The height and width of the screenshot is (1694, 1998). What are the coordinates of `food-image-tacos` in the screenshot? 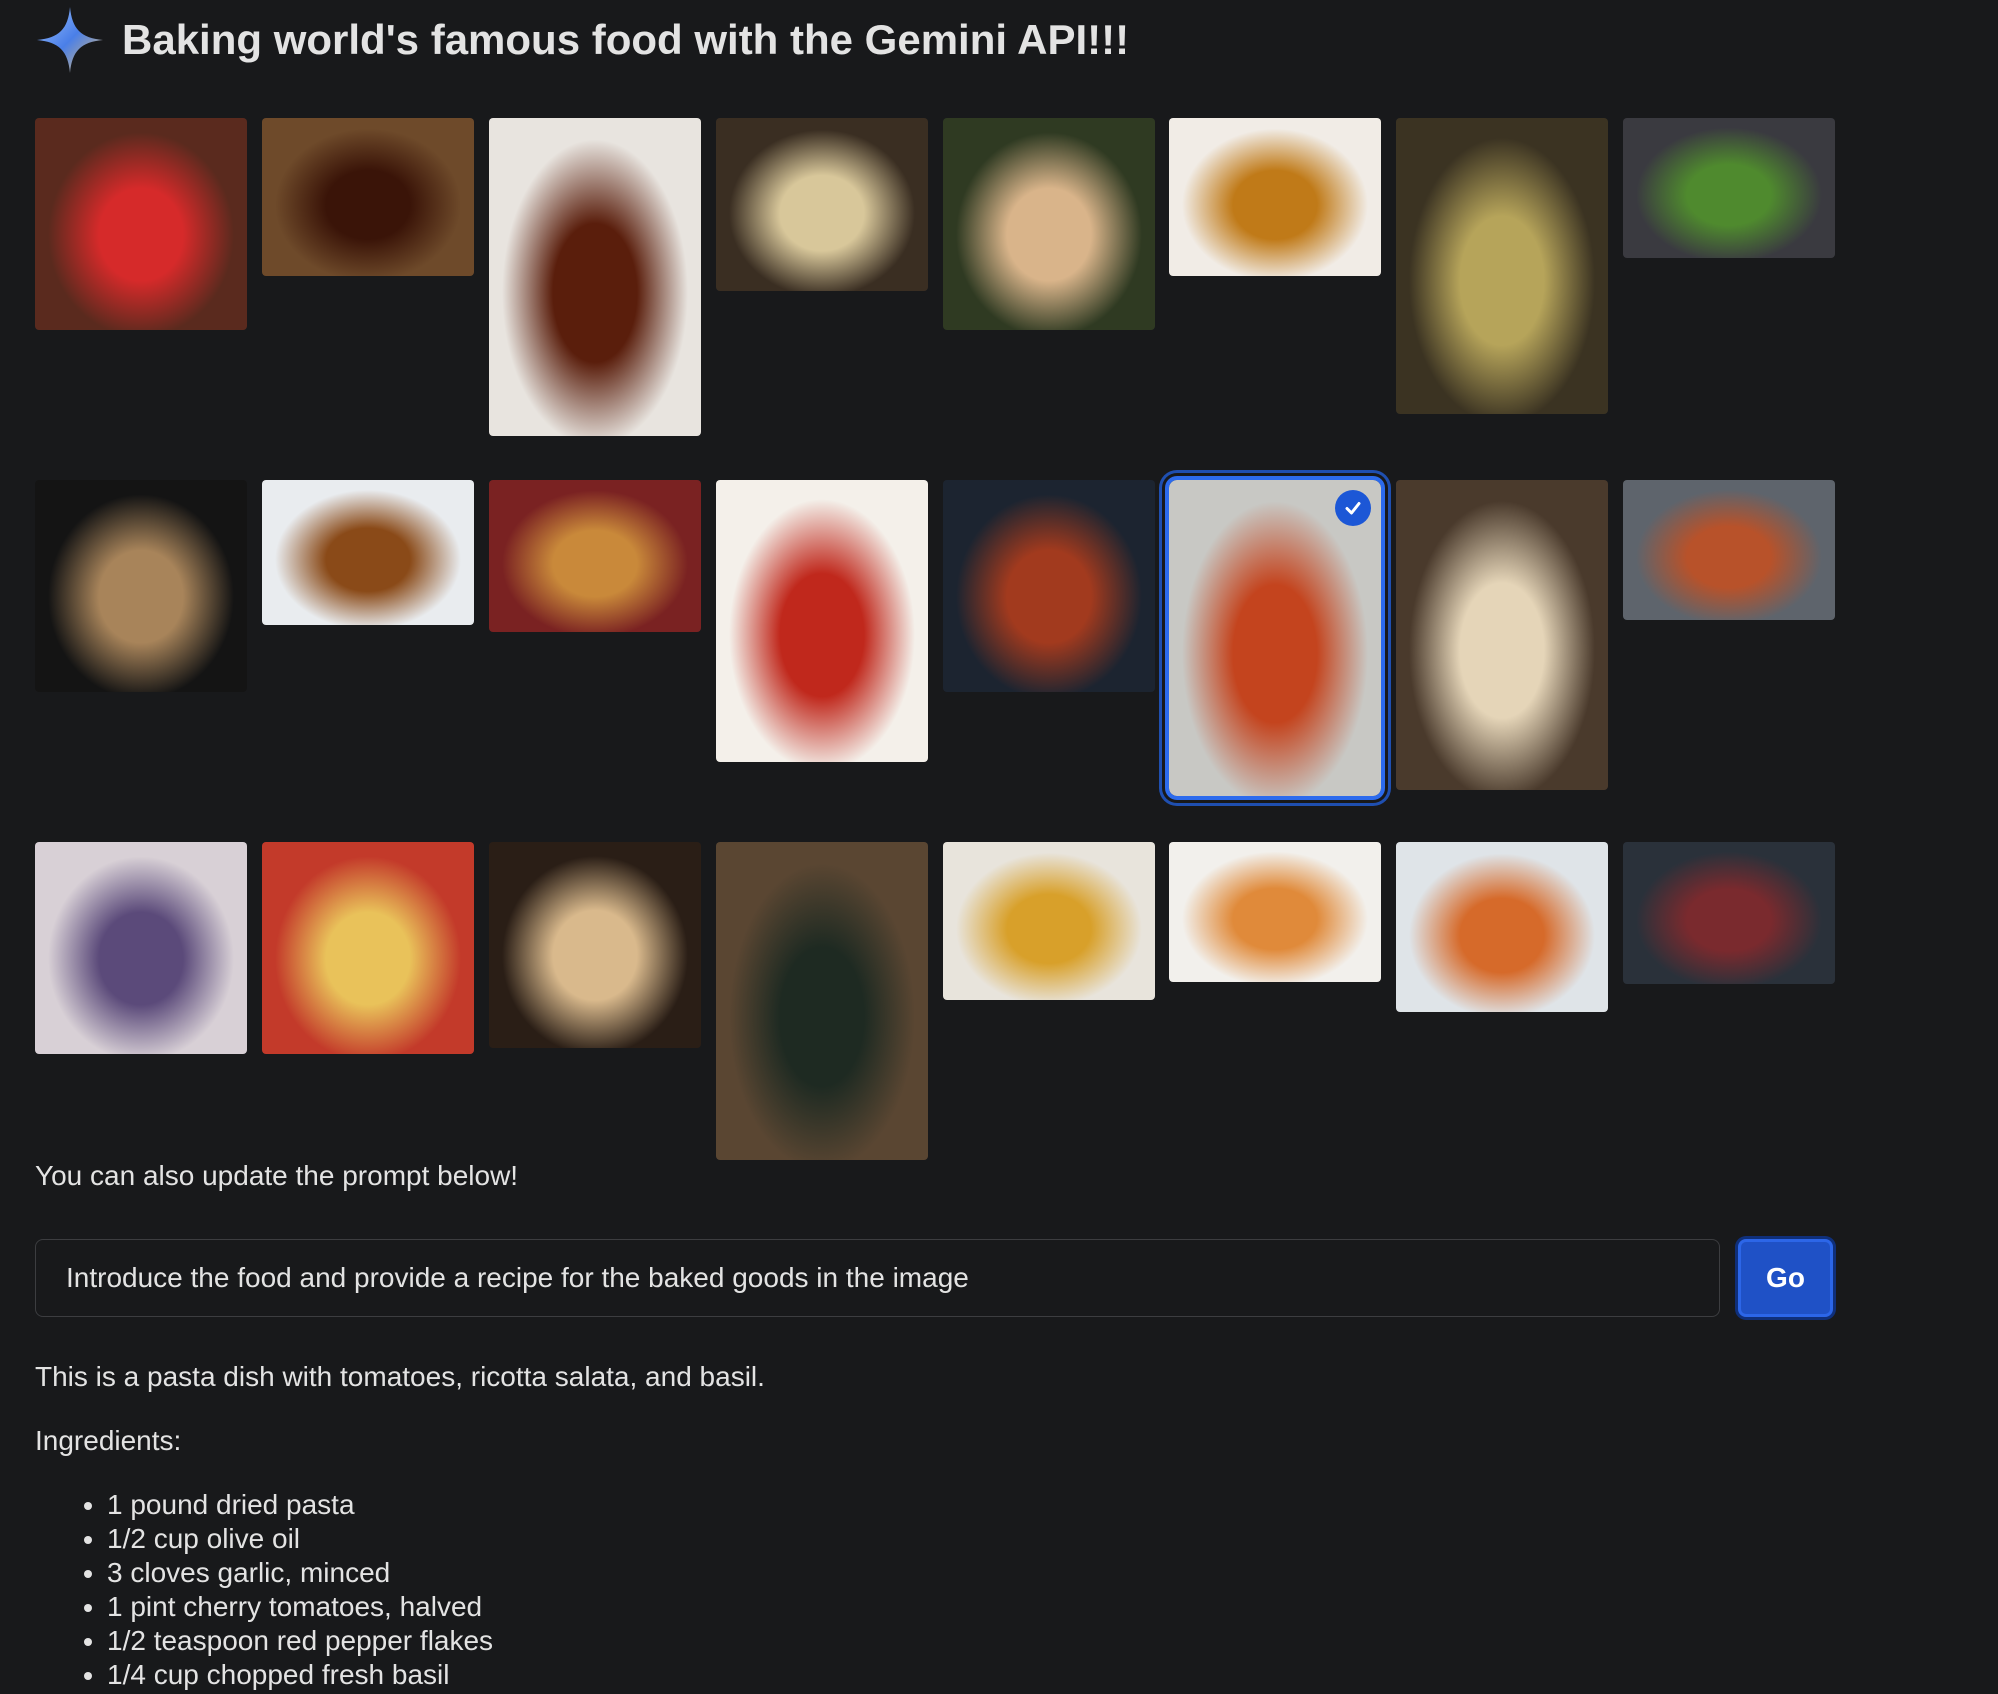 It's located at (1049, 921).